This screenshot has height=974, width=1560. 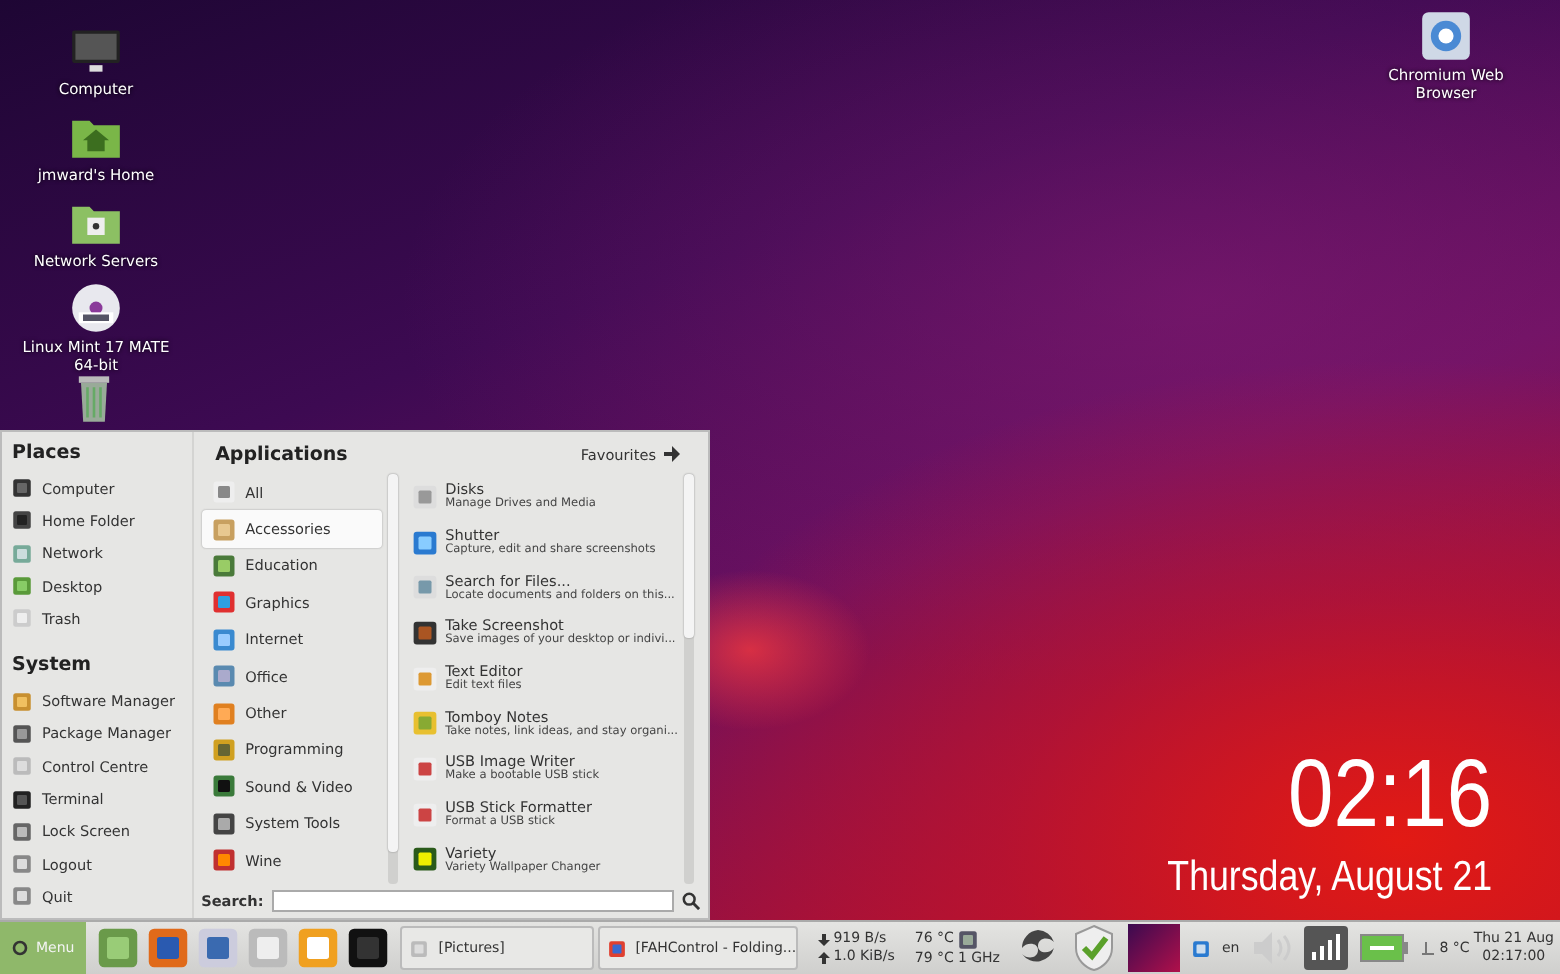 I want to click on browser-icon, so click(x=1446, y=36).